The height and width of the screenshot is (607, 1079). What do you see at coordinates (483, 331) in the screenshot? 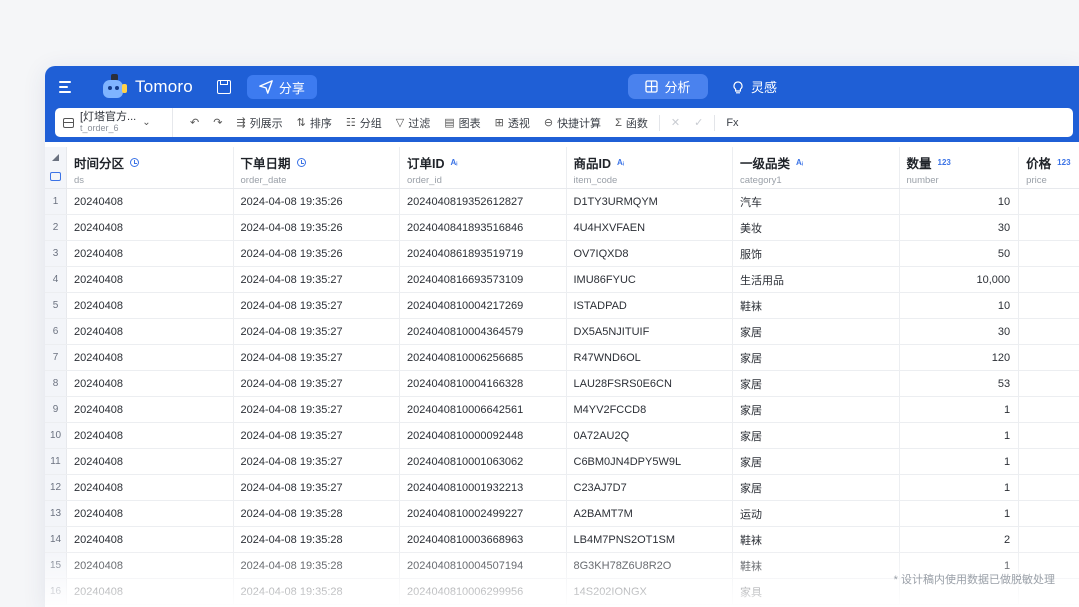
I see `table-cell: 2024040810004364579` at bounding box center [483, 331].